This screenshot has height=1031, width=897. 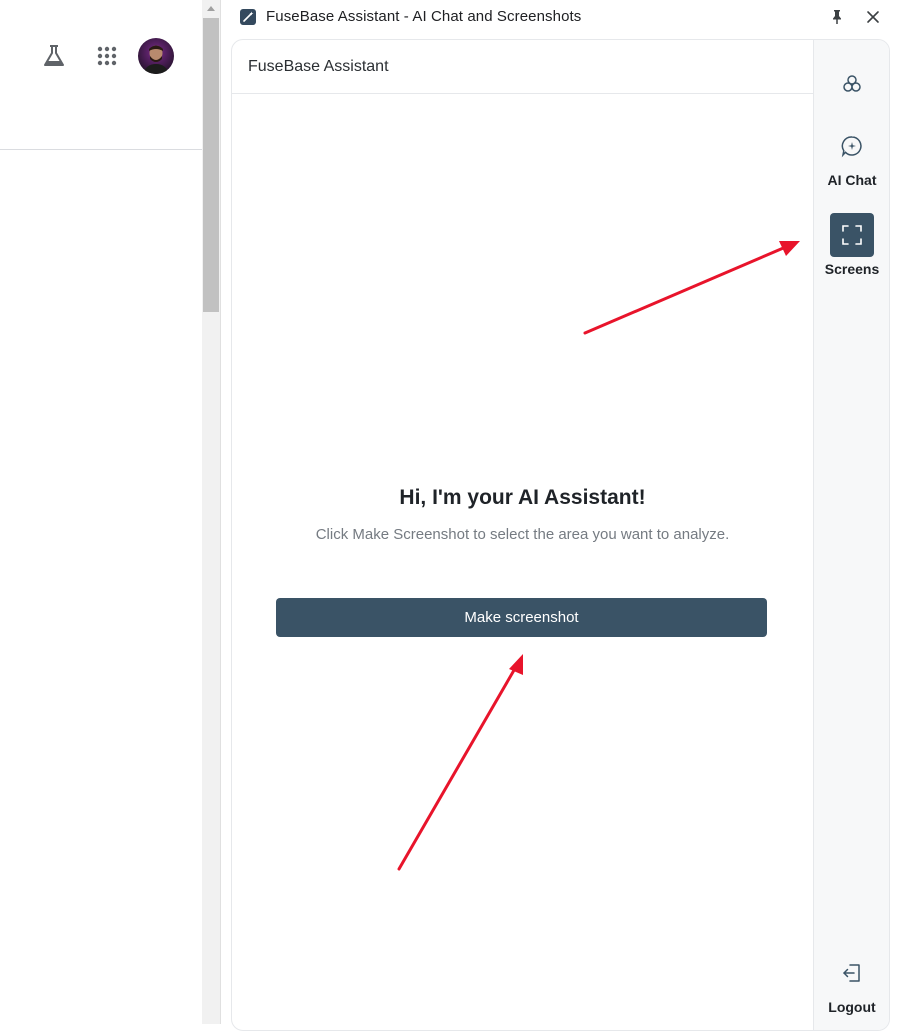 I want to click on nav-label-logout: Logout, so click(x=852, y=1007).